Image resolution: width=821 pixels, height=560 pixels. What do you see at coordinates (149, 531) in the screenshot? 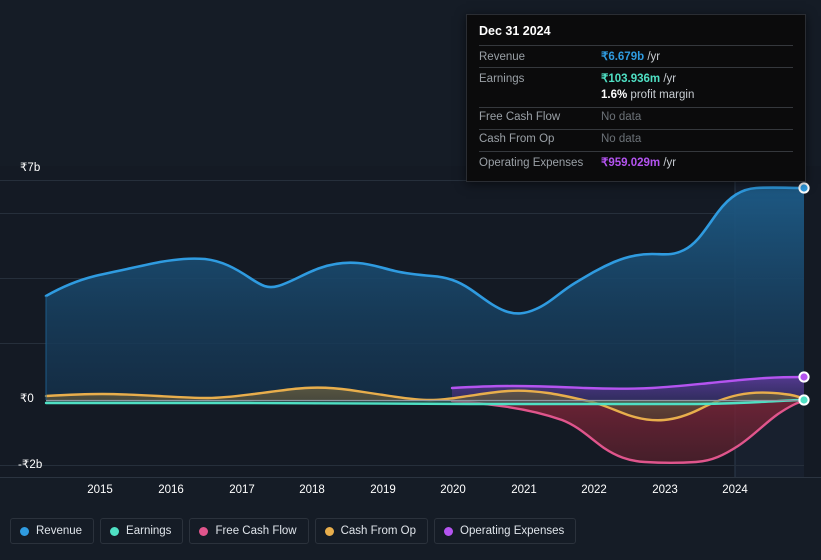
I see `legend-label-earnings: Earnings` at bounding box center [149, 531].